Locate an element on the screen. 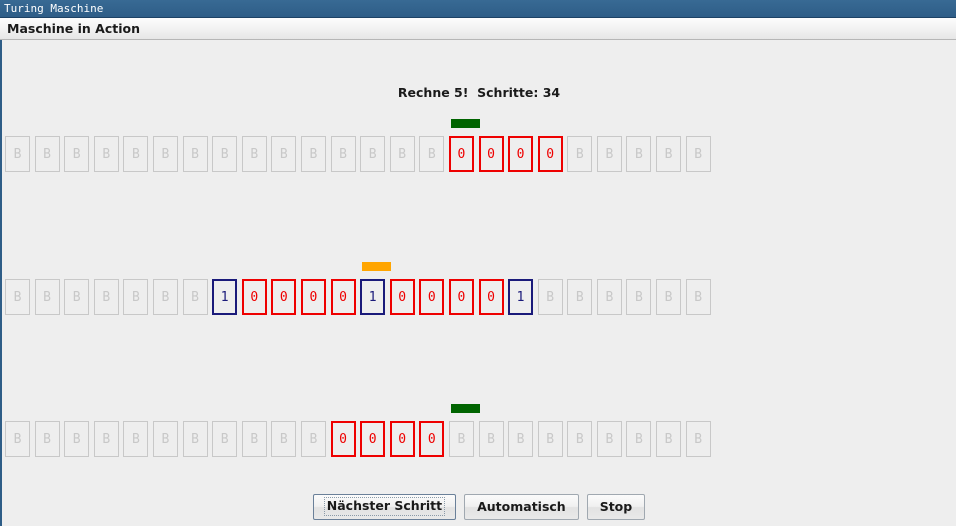 Image resolution: width=956 pixels, height=526 pixels. tape-2-cells: BBBBBBB10000100001BBBBBB is located at coordinates (360, 297).